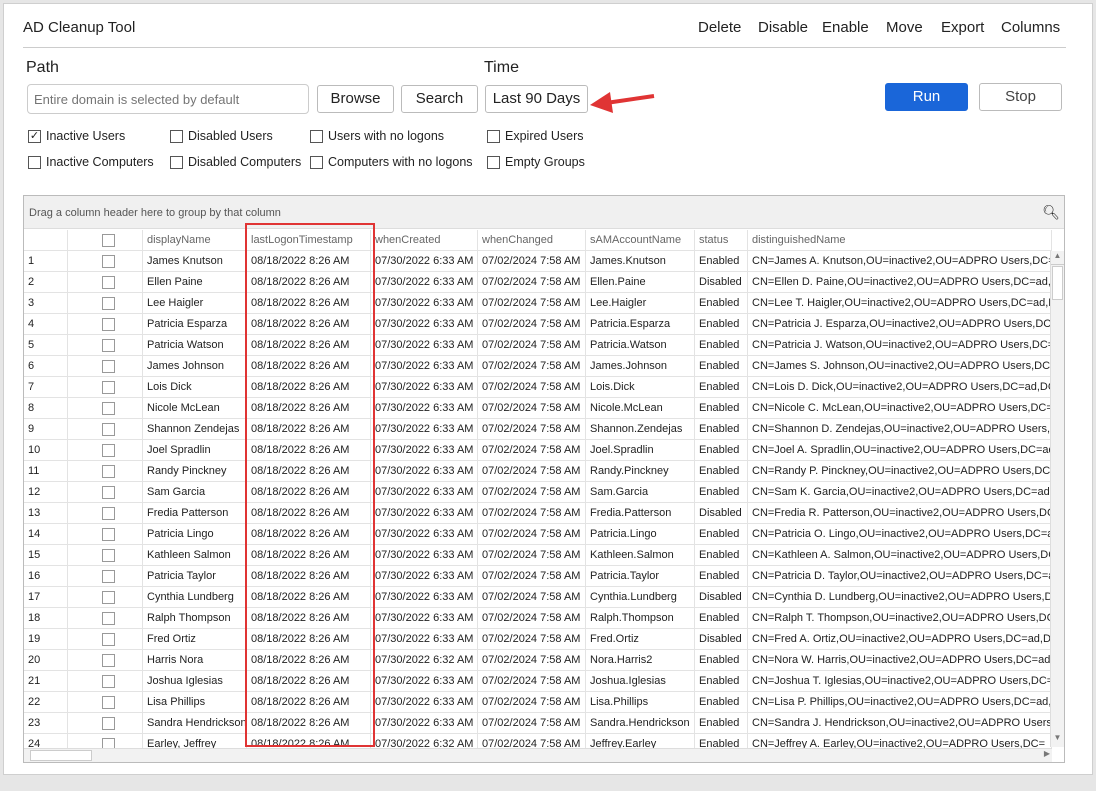  I want to click on filter-users-with-no-logons: Users with no logons, so click(377, 136).